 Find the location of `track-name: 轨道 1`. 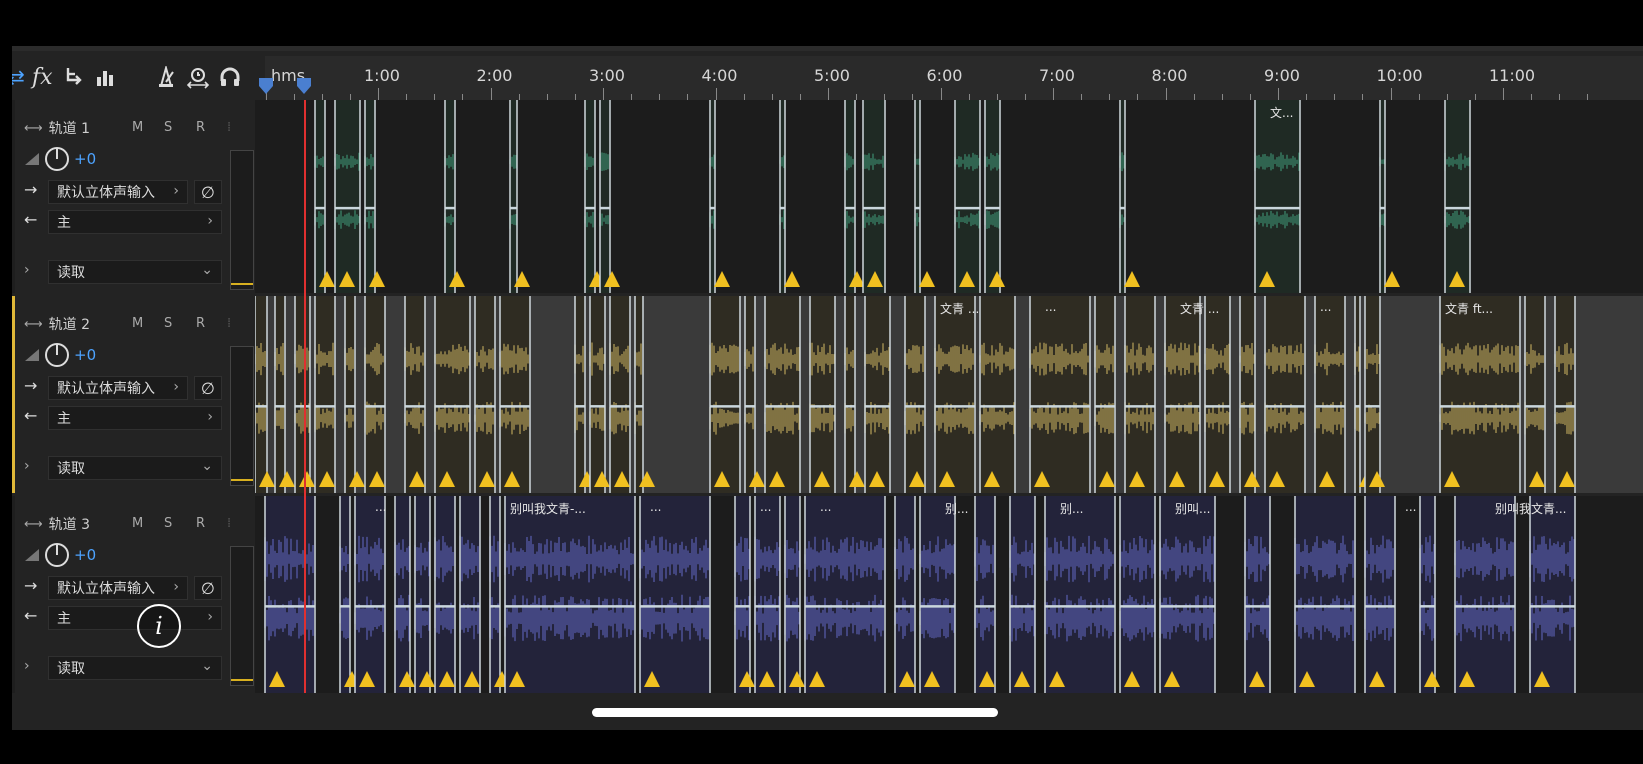

track-name: 轨道 1 is located at coordinates (69, 128).